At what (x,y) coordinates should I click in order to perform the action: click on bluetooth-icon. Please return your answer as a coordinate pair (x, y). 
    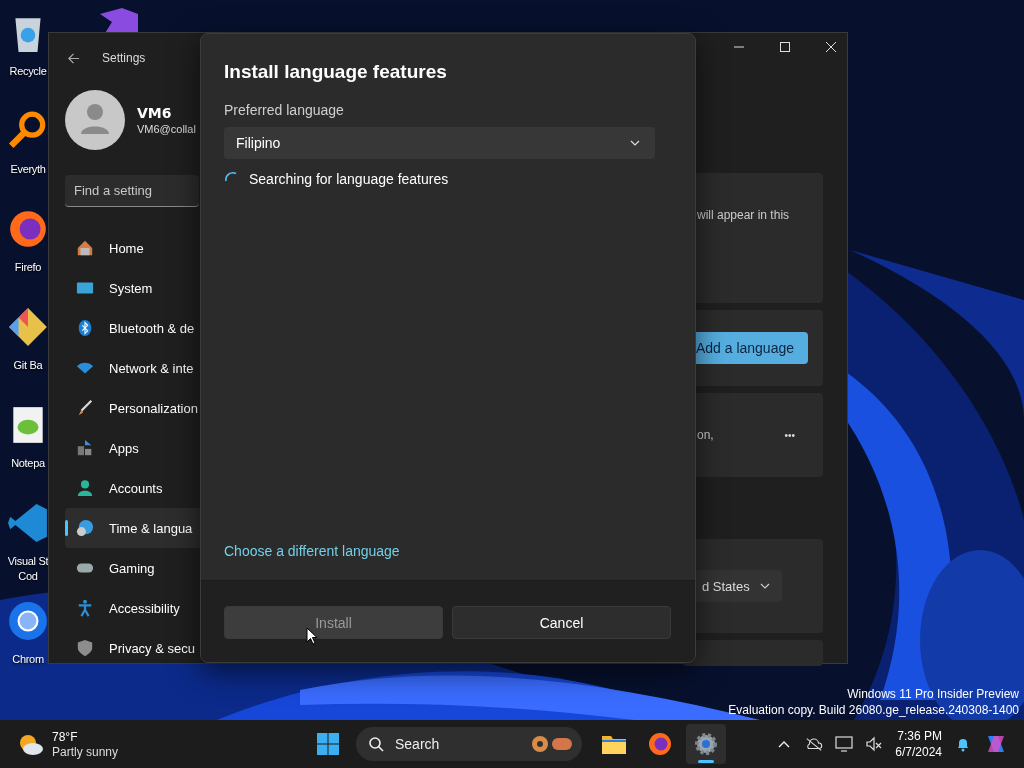
    Looking at the image, I should click on (85, 328).